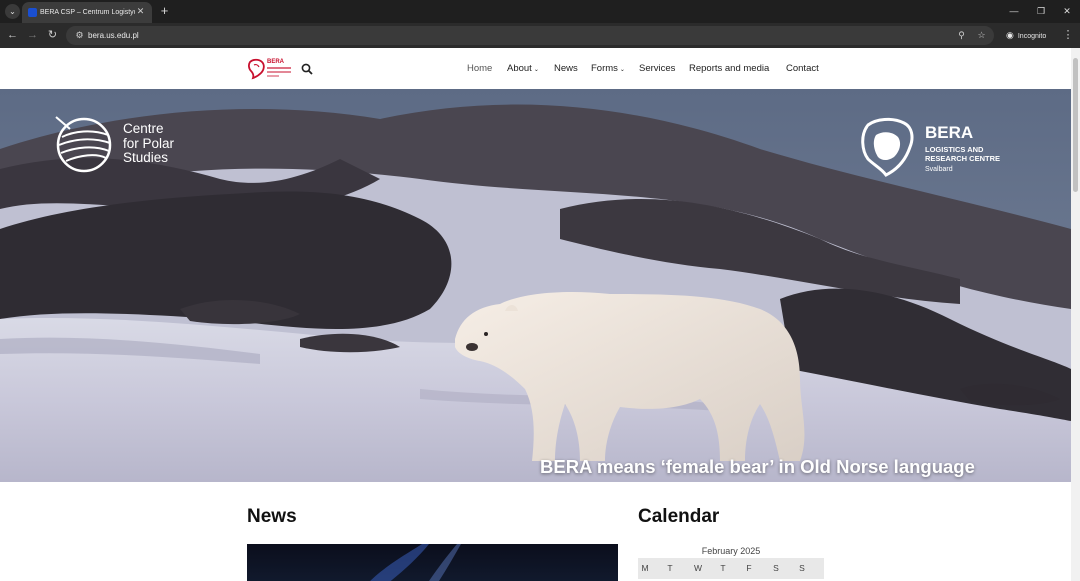 The width and height of the screenshot is (1080, 581). I want to click on weekday-label: M, so click(645, 568).